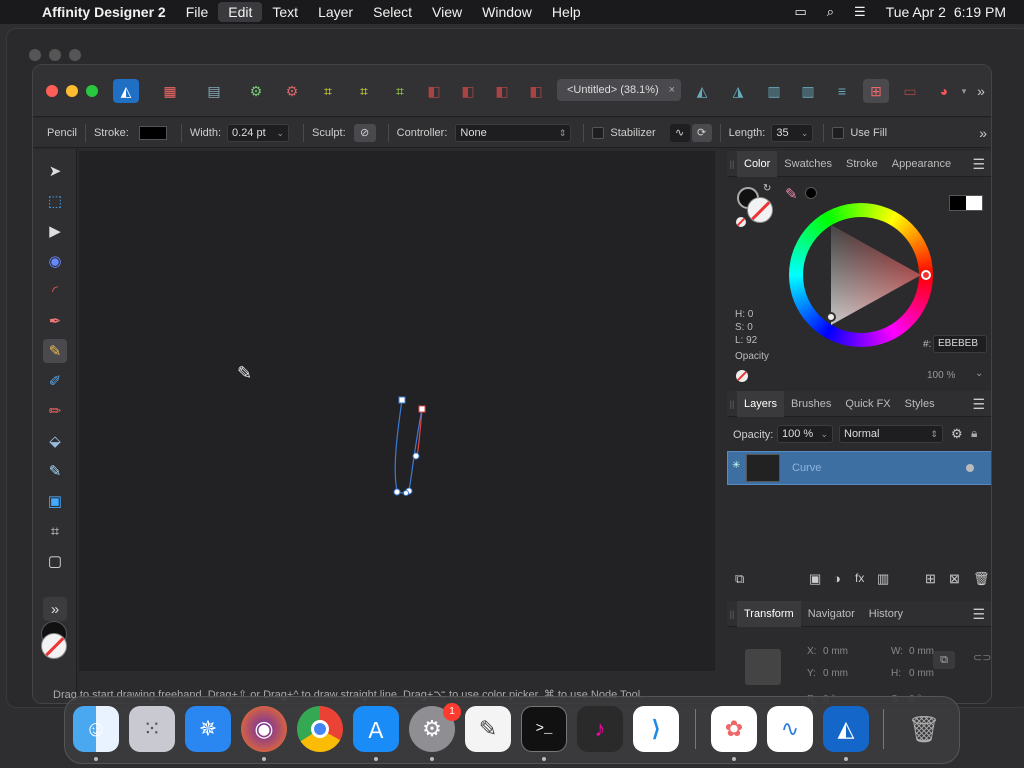  What do you see at coordinates (55, 171) in the screenshot?
I see `move-tool-icon: ➤` at bounding box center [55, 171].